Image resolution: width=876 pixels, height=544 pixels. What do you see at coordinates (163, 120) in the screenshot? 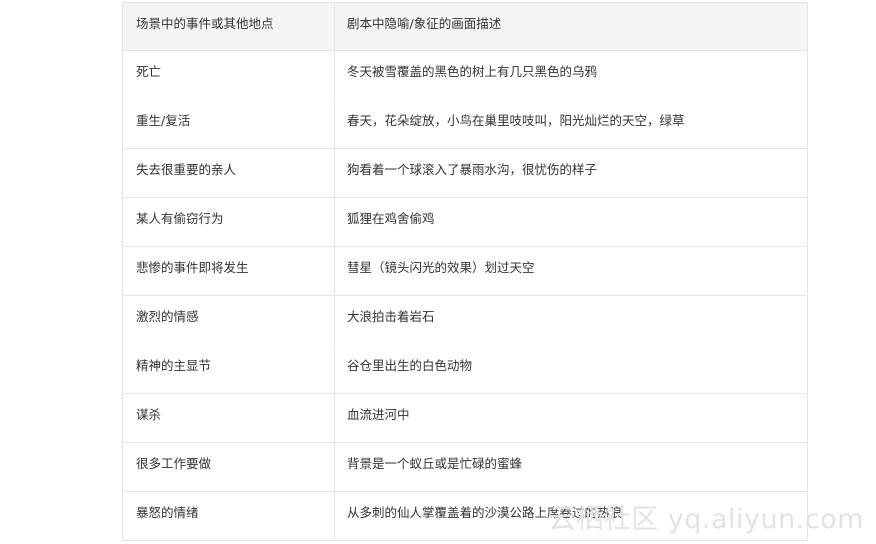
I see `event-cell: 重生/复活` at bounding box center [163, 120].